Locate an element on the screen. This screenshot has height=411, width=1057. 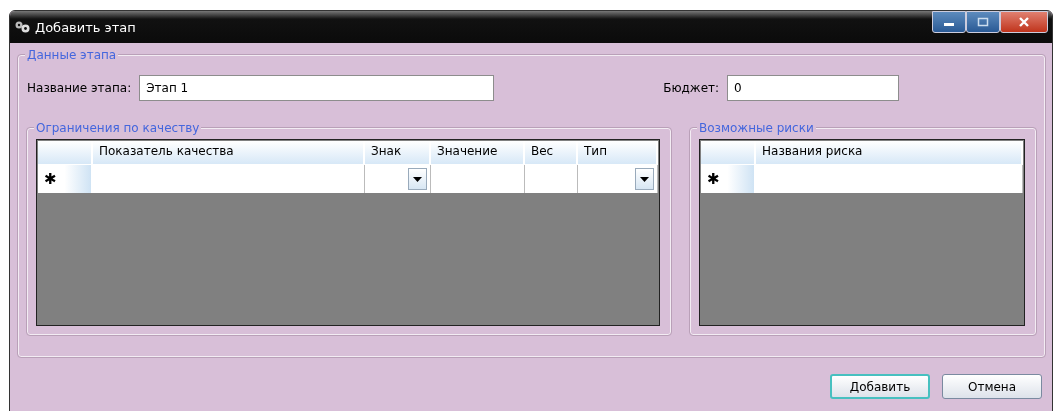
group-title: Возможные риски is located at coordinates (756, 128).